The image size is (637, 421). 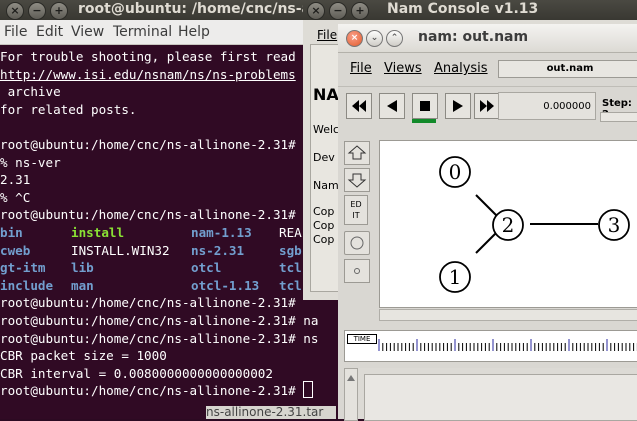 I want to click on dot-icon, so click(x=357, y=271).